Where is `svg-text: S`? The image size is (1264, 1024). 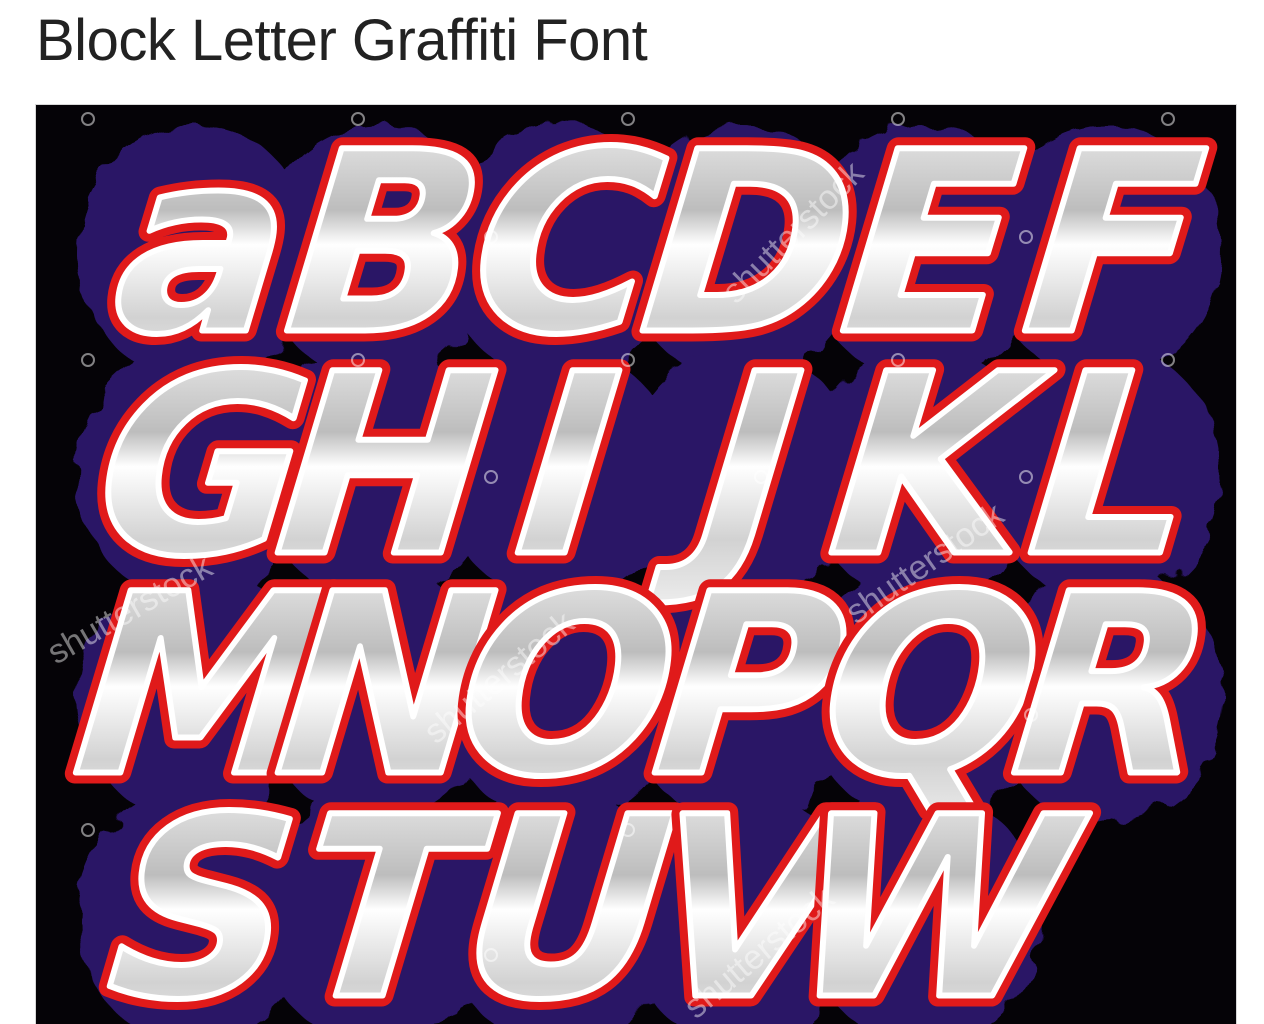 svg-text: S is located at coordinates (204, 894).